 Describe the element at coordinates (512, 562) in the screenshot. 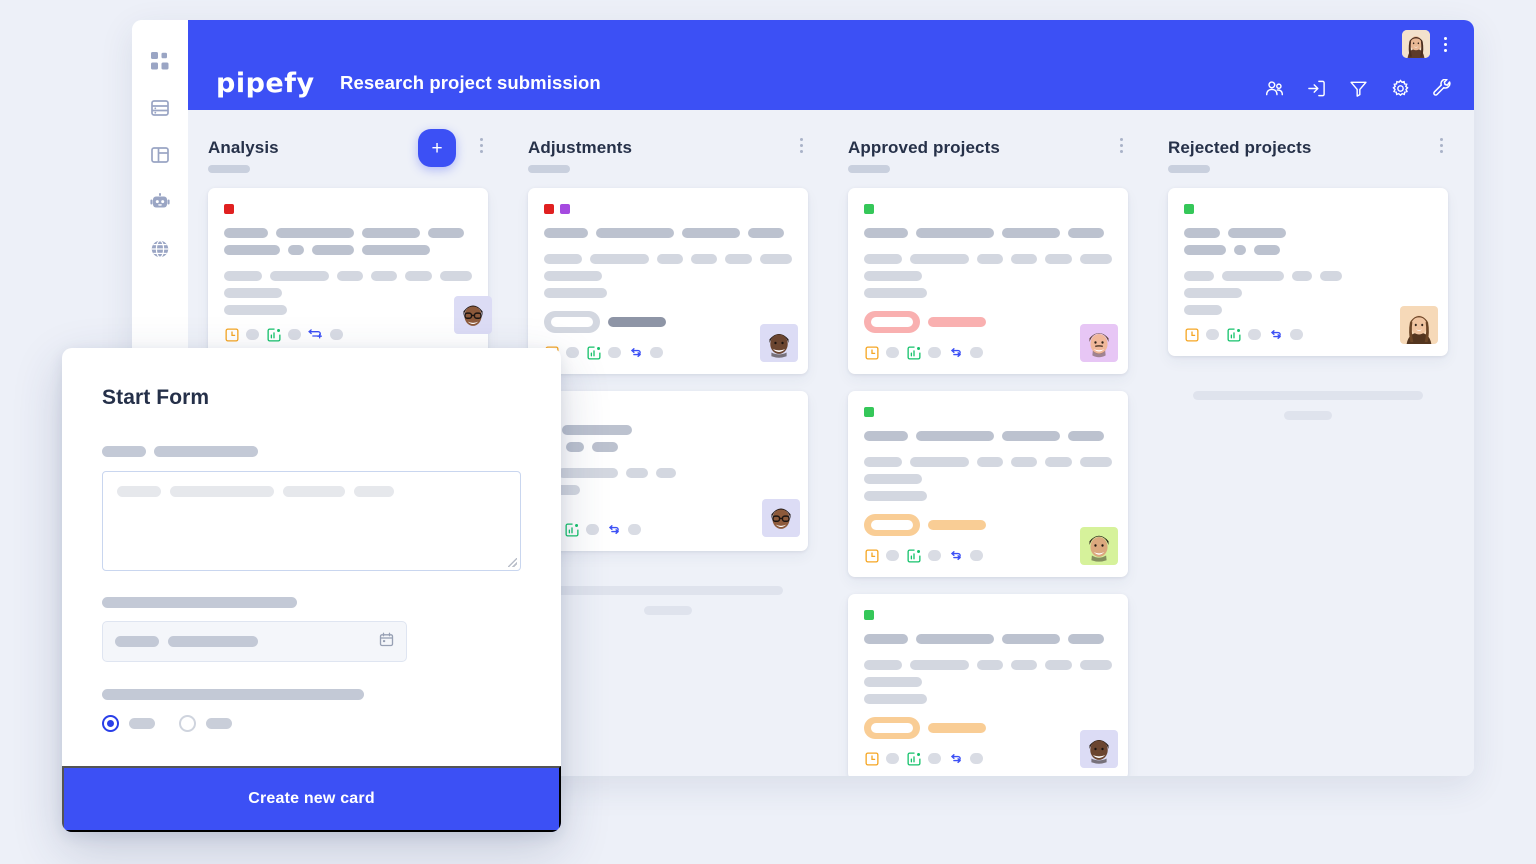

I see `resize-handle` at that location.